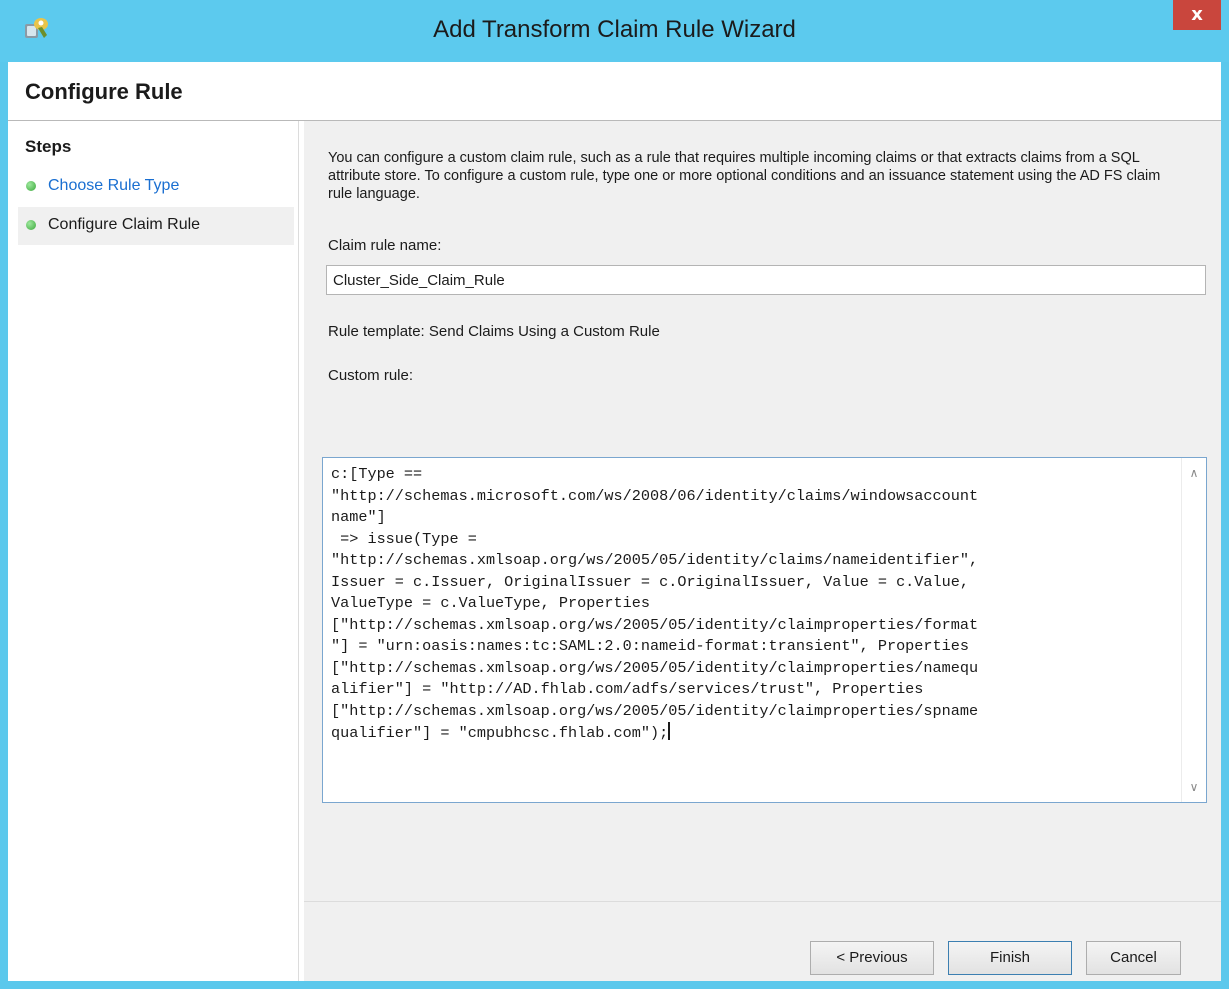 This screenshot has width=1229, height=989. I want to click on page-title: Configure Rule, so click(104, 91).